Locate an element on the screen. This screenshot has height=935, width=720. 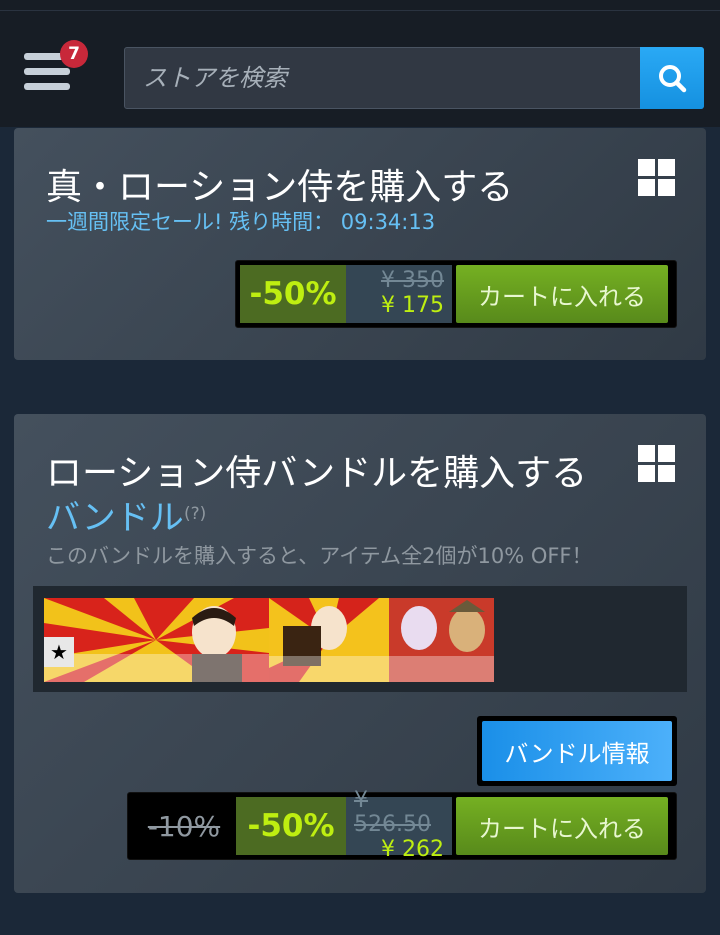
bundle-description: このバンドルを購入すると、アイテム全2個が10% OFF！ is located at coordinates (319, 556).